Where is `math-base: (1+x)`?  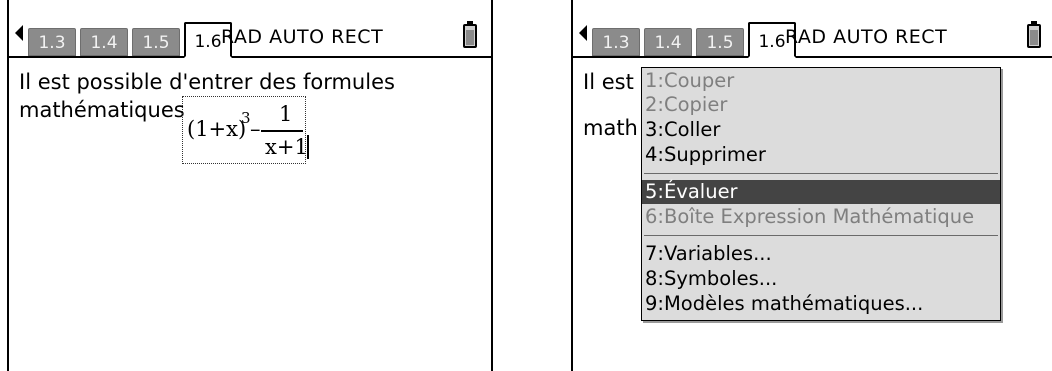
math-base: (1+x) is located at coordinates (217, 129).